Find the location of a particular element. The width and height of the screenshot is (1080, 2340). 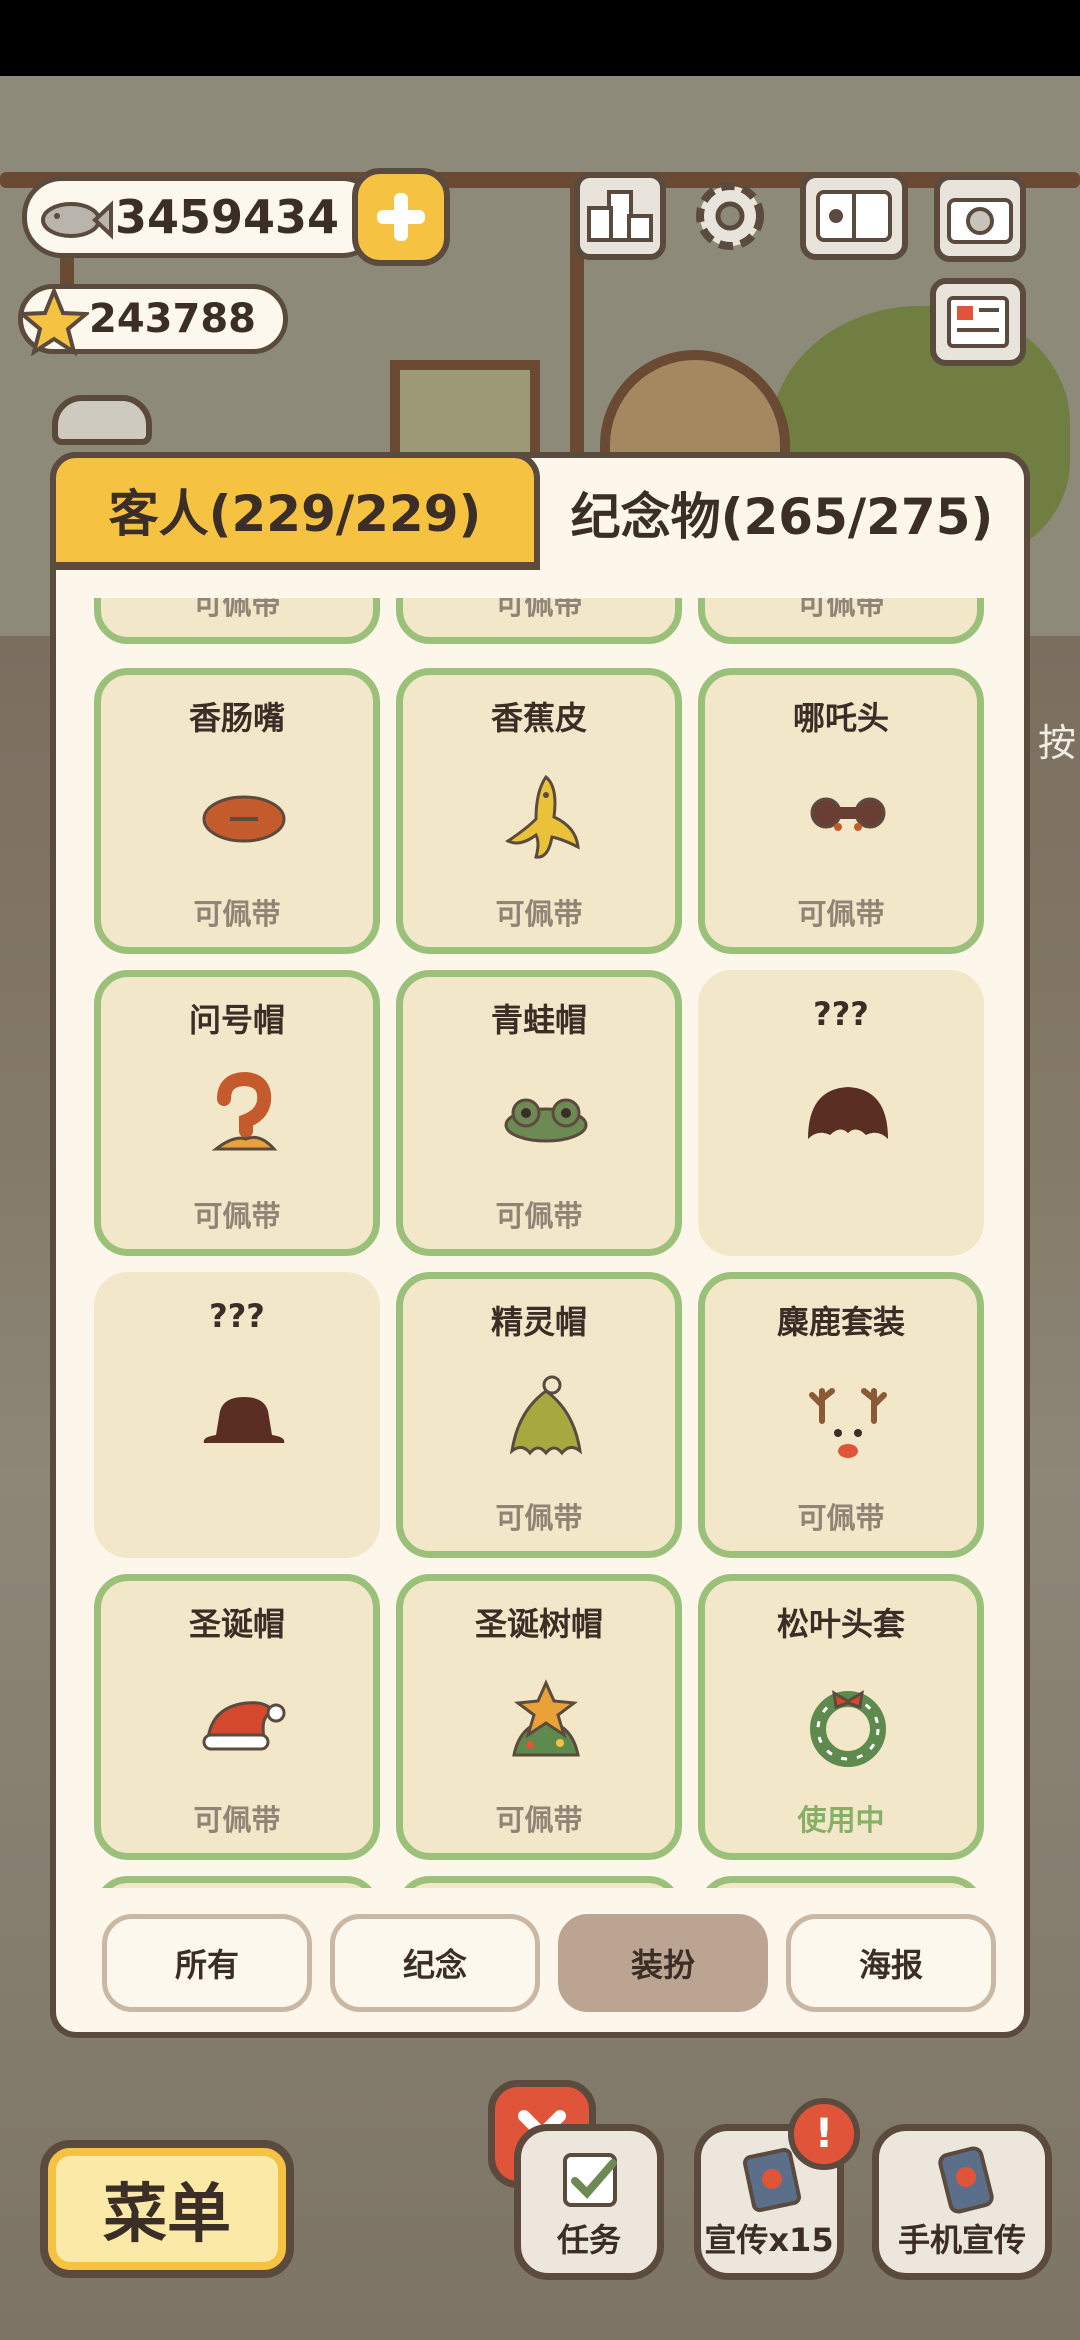

newspaper-button is located at coordinates (978, 322).